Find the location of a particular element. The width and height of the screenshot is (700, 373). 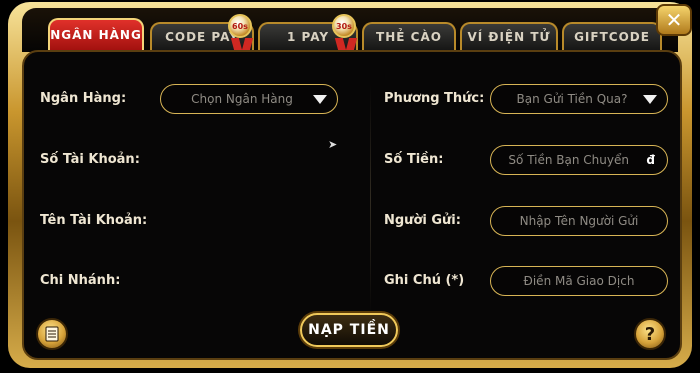

note-placeholder: Điền Mã Giao Dịch is located at coordinates (579, 281).